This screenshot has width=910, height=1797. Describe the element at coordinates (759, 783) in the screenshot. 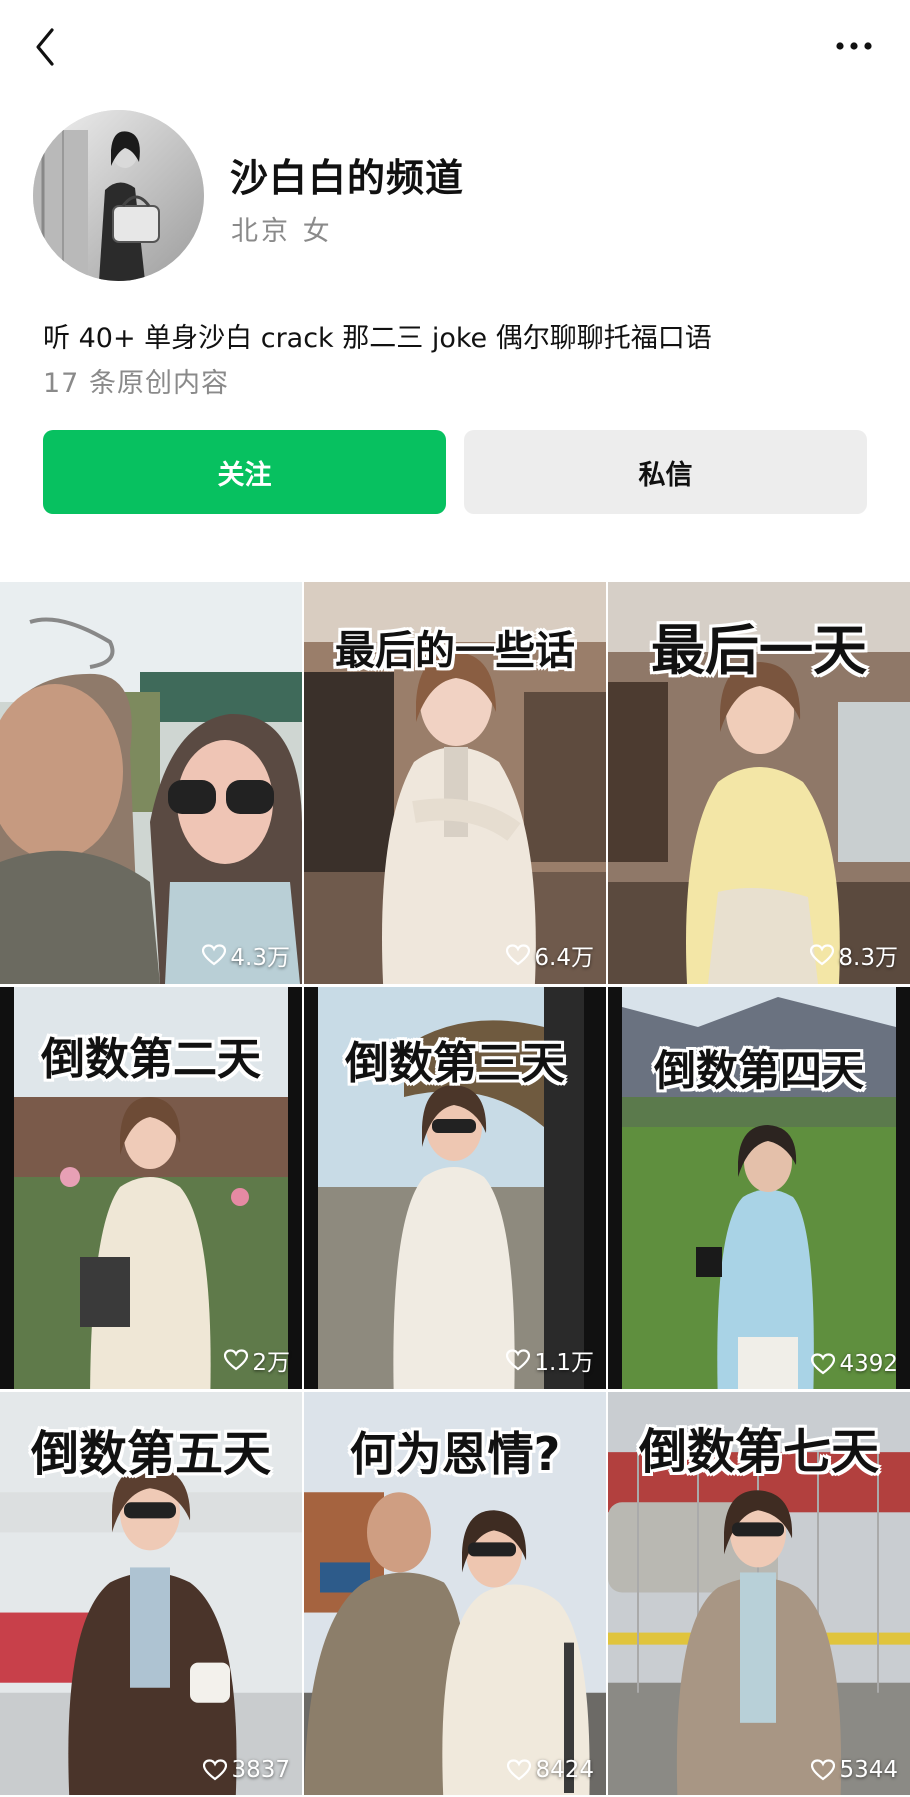

I see `video-tile: 最后一天 8.3万` at that location.